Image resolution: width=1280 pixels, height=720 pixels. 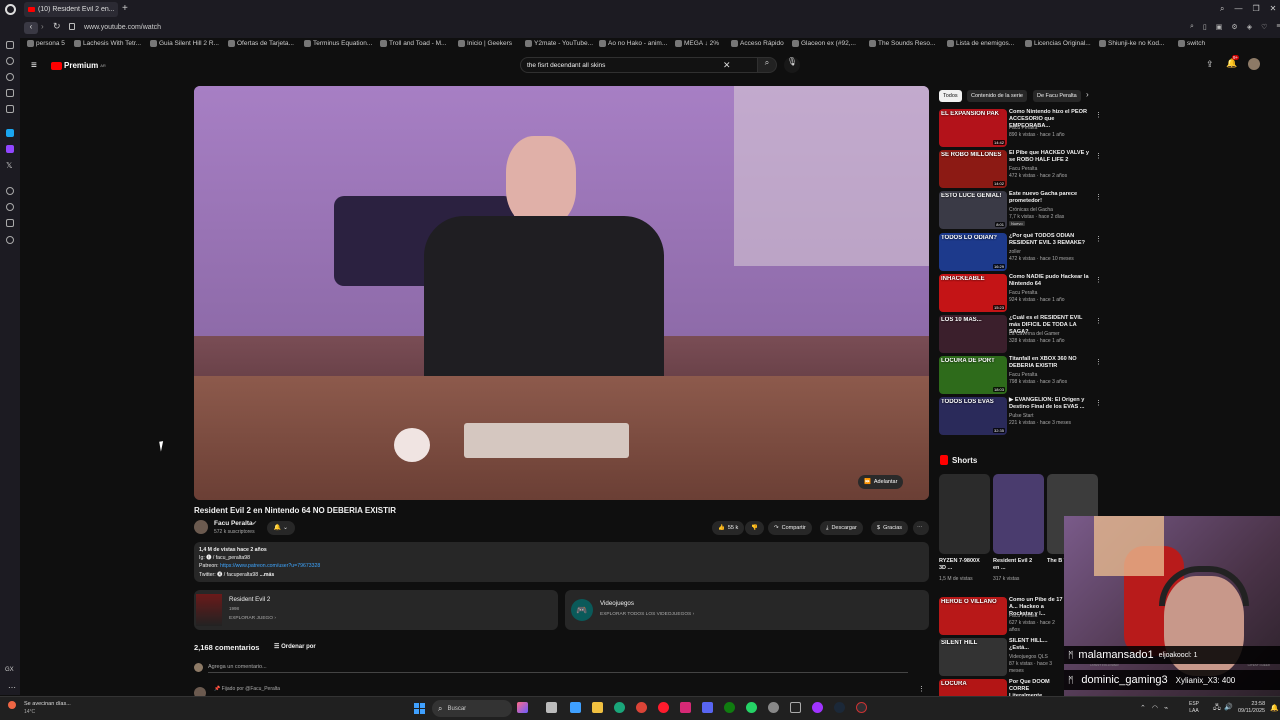 What do you see at coordinates (281, 528) in the screenshot?
I see `subscribed-button: 🔔 ⌄` at bounding box center [281, 528].